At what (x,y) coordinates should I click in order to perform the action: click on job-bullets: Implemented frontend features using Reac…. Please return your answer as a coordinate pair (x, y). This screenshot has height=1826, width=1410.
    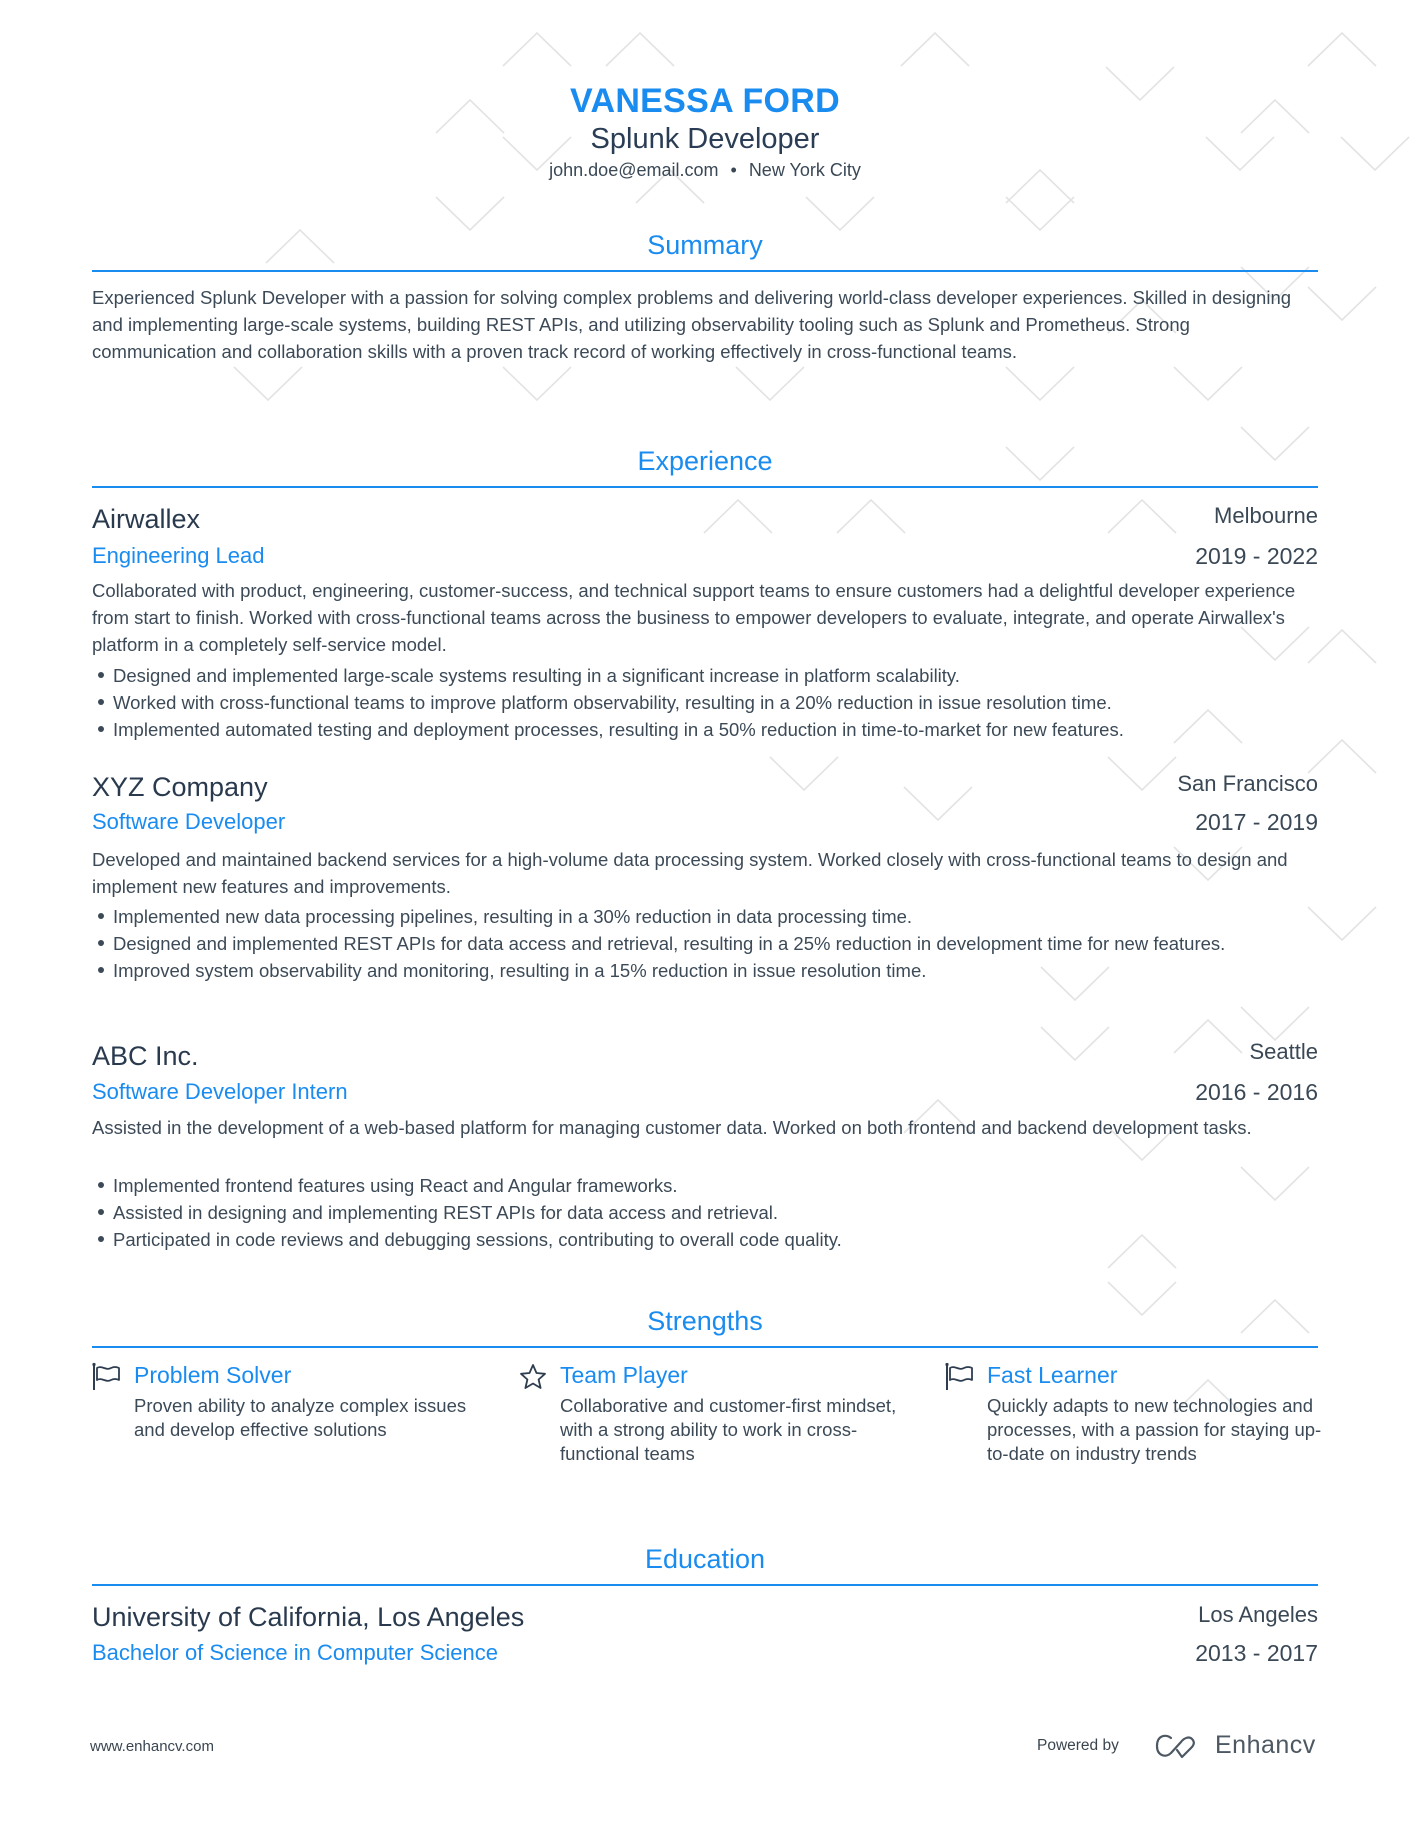
    Looking at the image, I should click on (707, 1212).